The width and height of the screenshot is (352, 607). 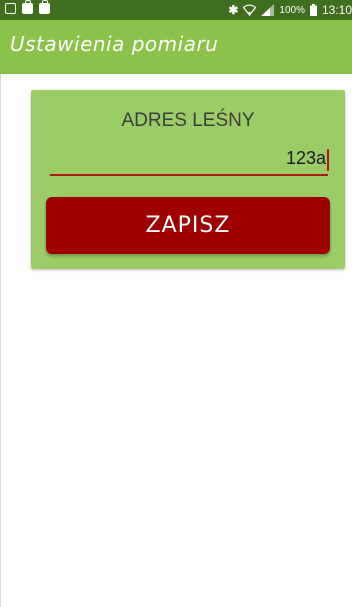 I want to click on app-bar: Ustawienia pomiaru, so click(x=176, y=47).